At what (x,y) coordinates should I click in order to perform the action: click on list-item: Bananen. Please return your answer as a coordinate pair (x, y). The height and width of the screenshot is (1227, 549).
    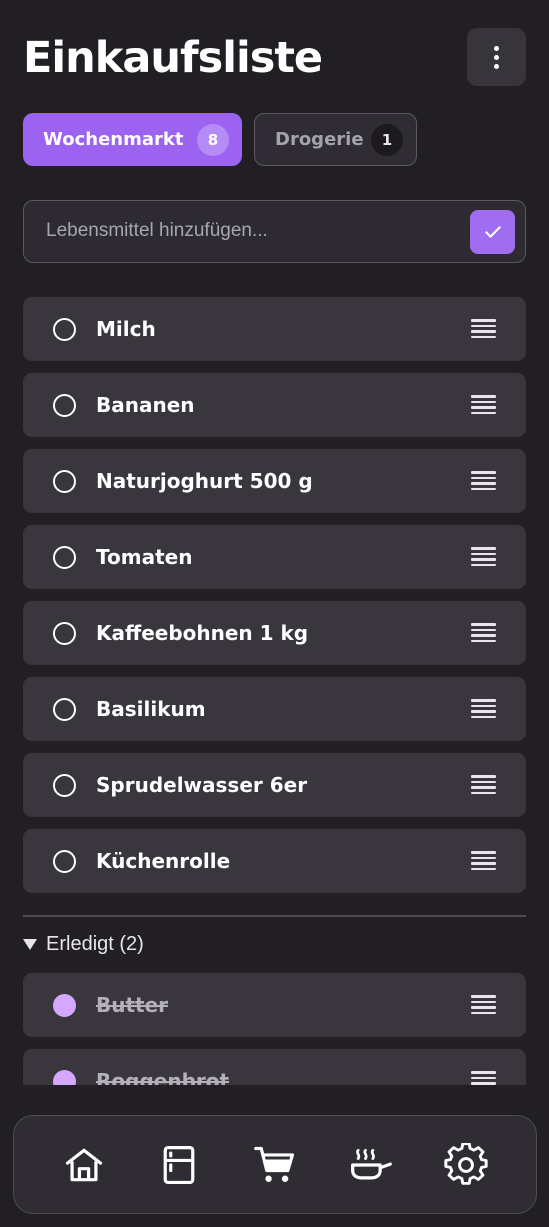
    Looking at the image, I should click on (274, 405).